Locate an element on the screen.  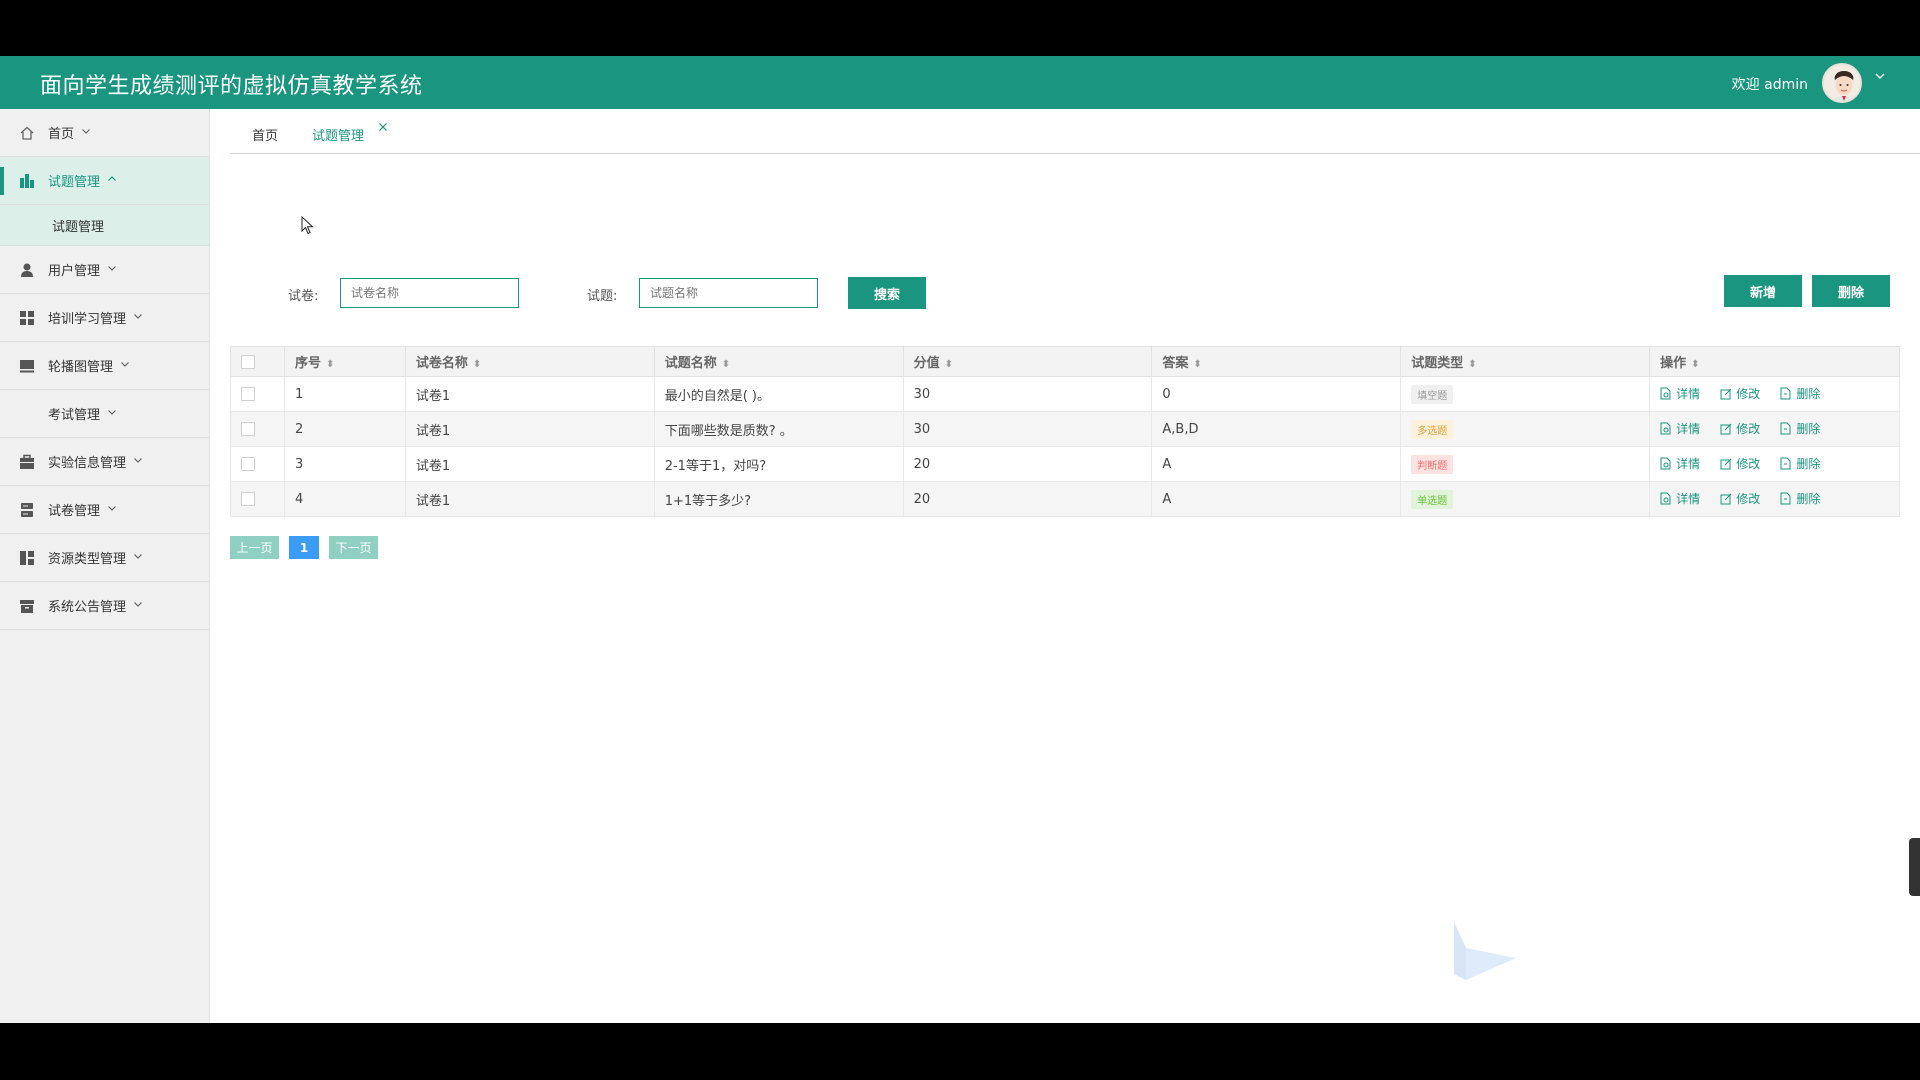
cell-question: 2-1等于1，对吗? is located at coordinates (778, 464).